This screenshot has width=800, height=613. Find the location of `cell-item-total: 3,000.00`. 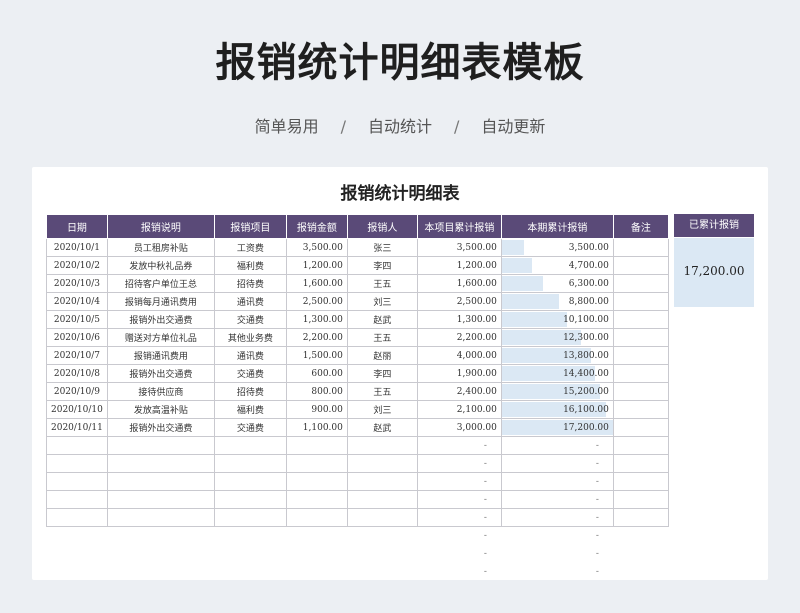

cell-item-total: 3,000.00 is located at coordinates (459, 427).